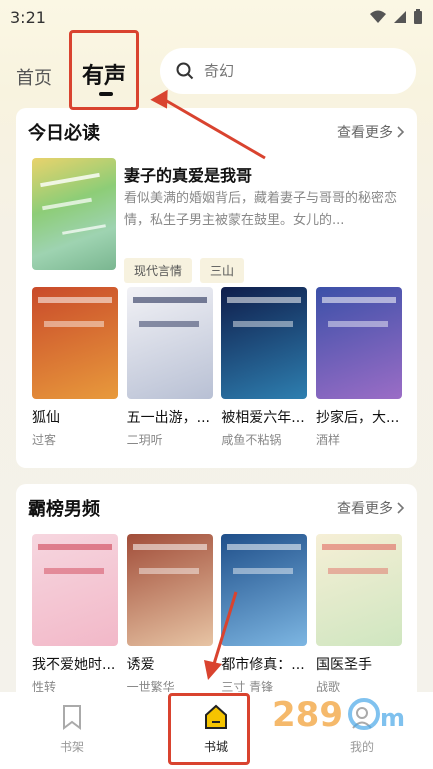 The width and height of the screenshot is (433, 769). Describe the element at coordinates (185, 71) in the screenshot. I see `search-icon` at that location.